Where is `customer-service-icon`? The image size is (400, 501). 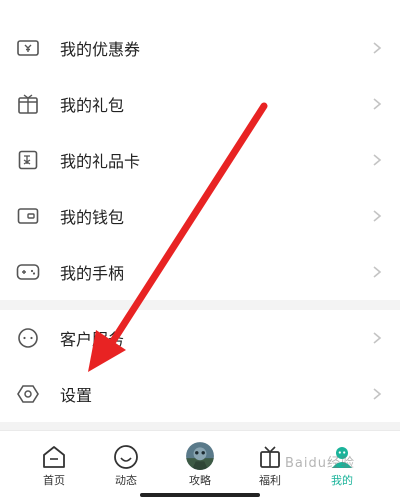 customer-service-icon is located at coordinates (28, 338).